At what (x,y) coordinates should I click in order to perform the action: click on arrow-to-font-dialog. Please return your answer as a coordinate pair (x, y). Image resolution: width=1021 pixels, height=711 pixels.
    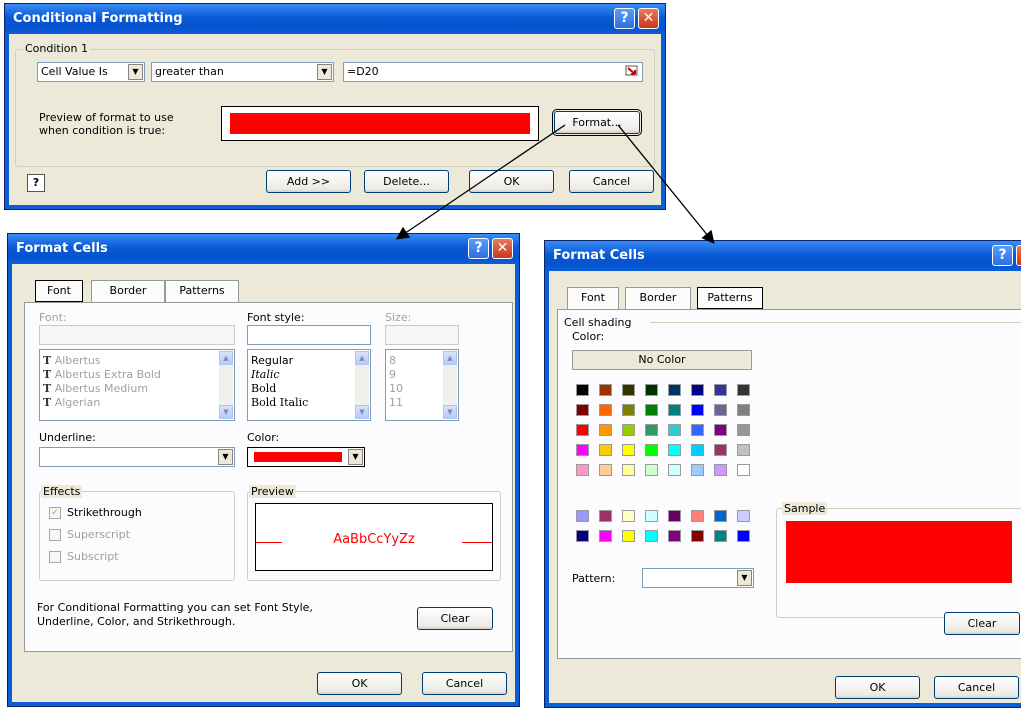
    Looking at the image, I should click on (480, 182).